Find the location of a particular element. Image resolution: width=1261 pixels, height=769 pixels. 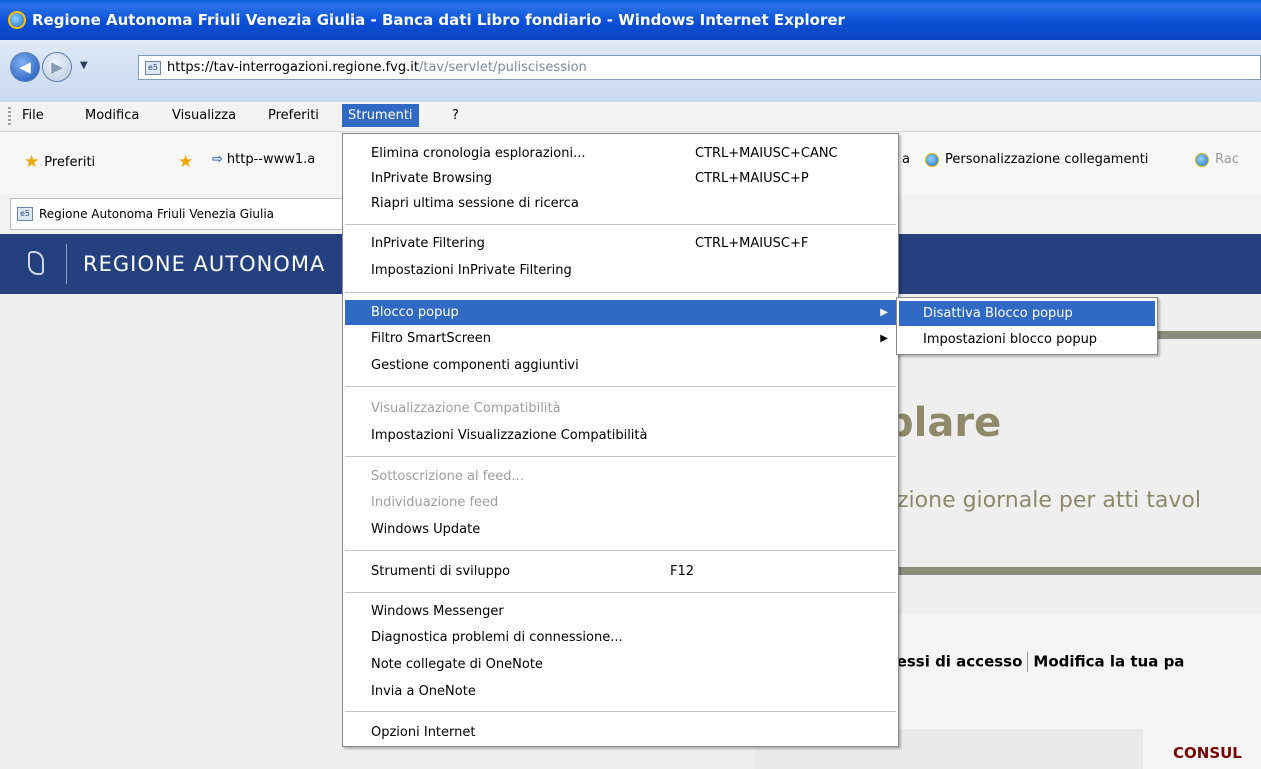

menu-preferiti: Preferiti is located at coordinates (293, 115).